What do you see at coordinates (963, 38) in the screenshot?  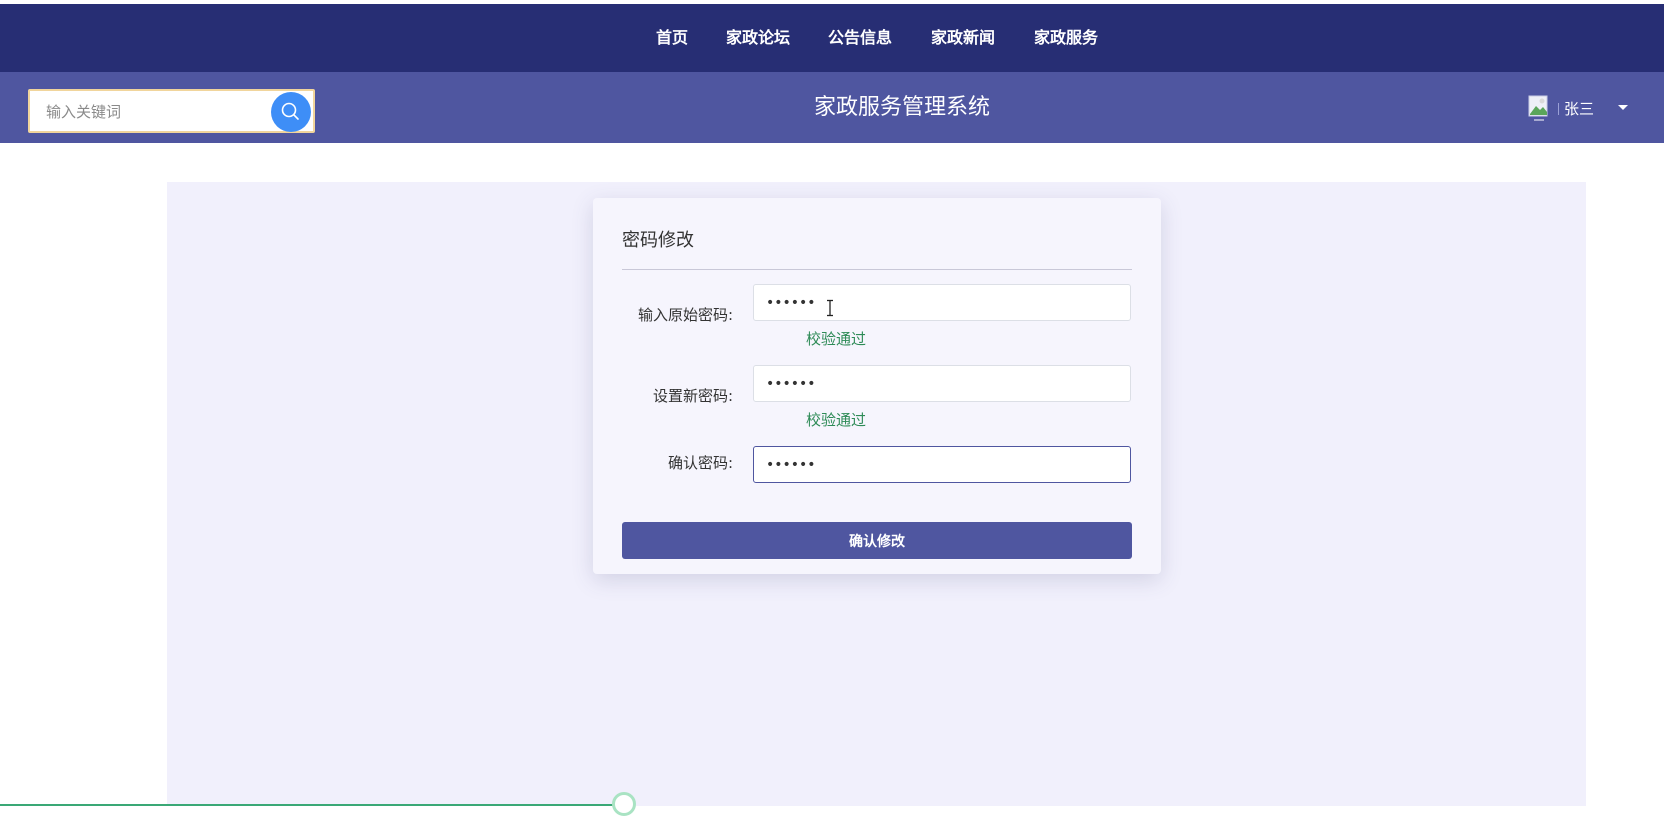 I see `nav-item-news: 家政新闻` at bounding box center [963, 38].